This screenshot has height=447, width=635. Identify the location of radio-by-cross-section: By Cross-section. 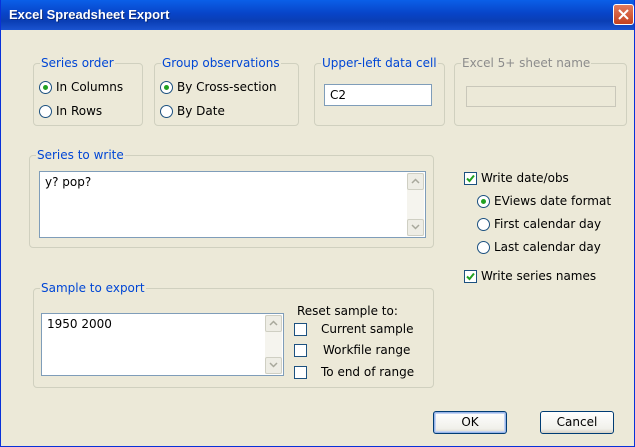
(218, 87).